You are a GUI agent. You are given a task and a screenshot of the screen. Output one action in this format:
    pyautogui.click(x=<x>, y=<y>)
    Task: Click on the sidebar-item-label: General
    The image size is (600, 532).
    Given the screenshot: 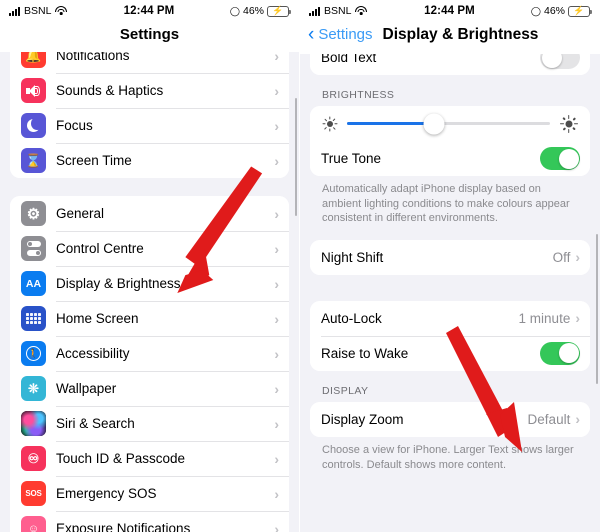 What is the action you would take?
    pyautogui.click(x=80, y=213)
    